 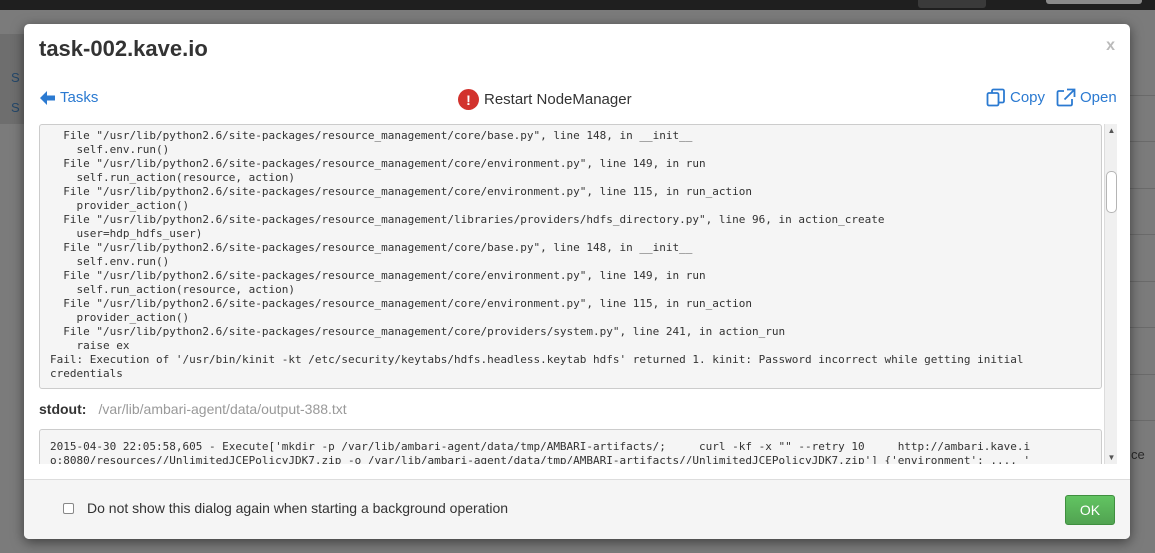 I want to click on ok-button: OK, so click(x=1090, y=510).